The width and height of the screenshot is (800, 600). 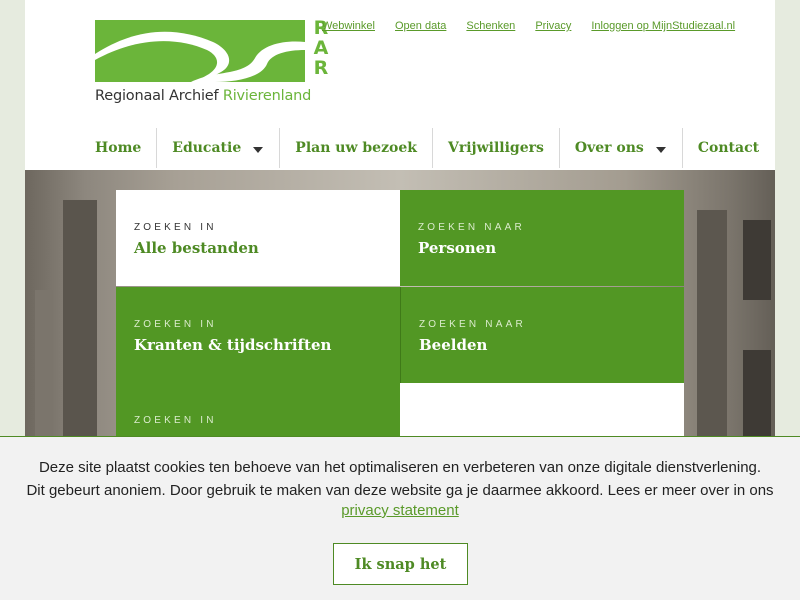 I want to click on nav-label: Home, so click(x=118, y=148).